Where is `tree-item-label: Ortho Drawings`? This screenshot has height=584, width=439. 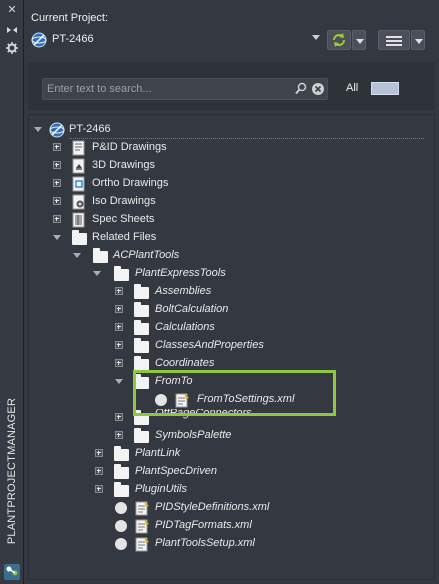
tree-item-label: Ortho Drawings is located at coordinates (130, 183).